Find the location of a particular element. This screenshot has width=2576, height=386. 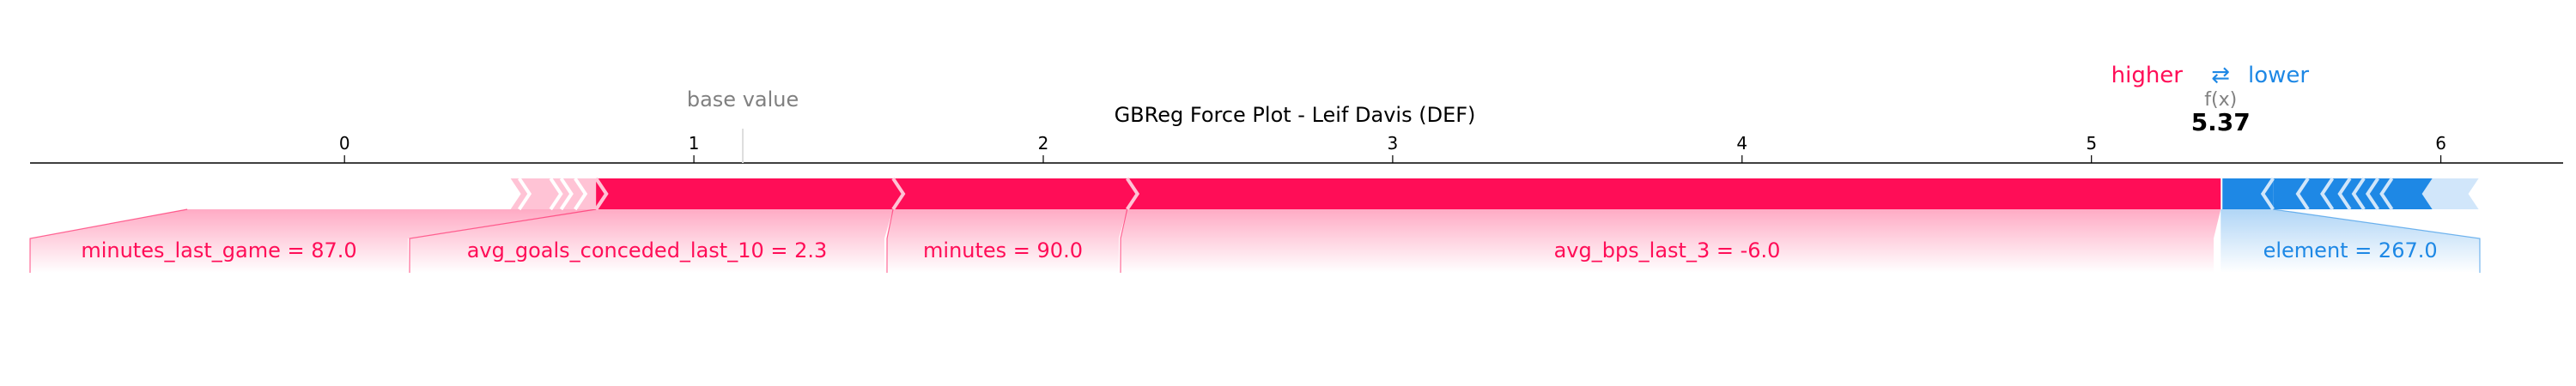

positive-feature-label: avg_bps_last_3 = -6.0 is located at coordinates (1667, 250).